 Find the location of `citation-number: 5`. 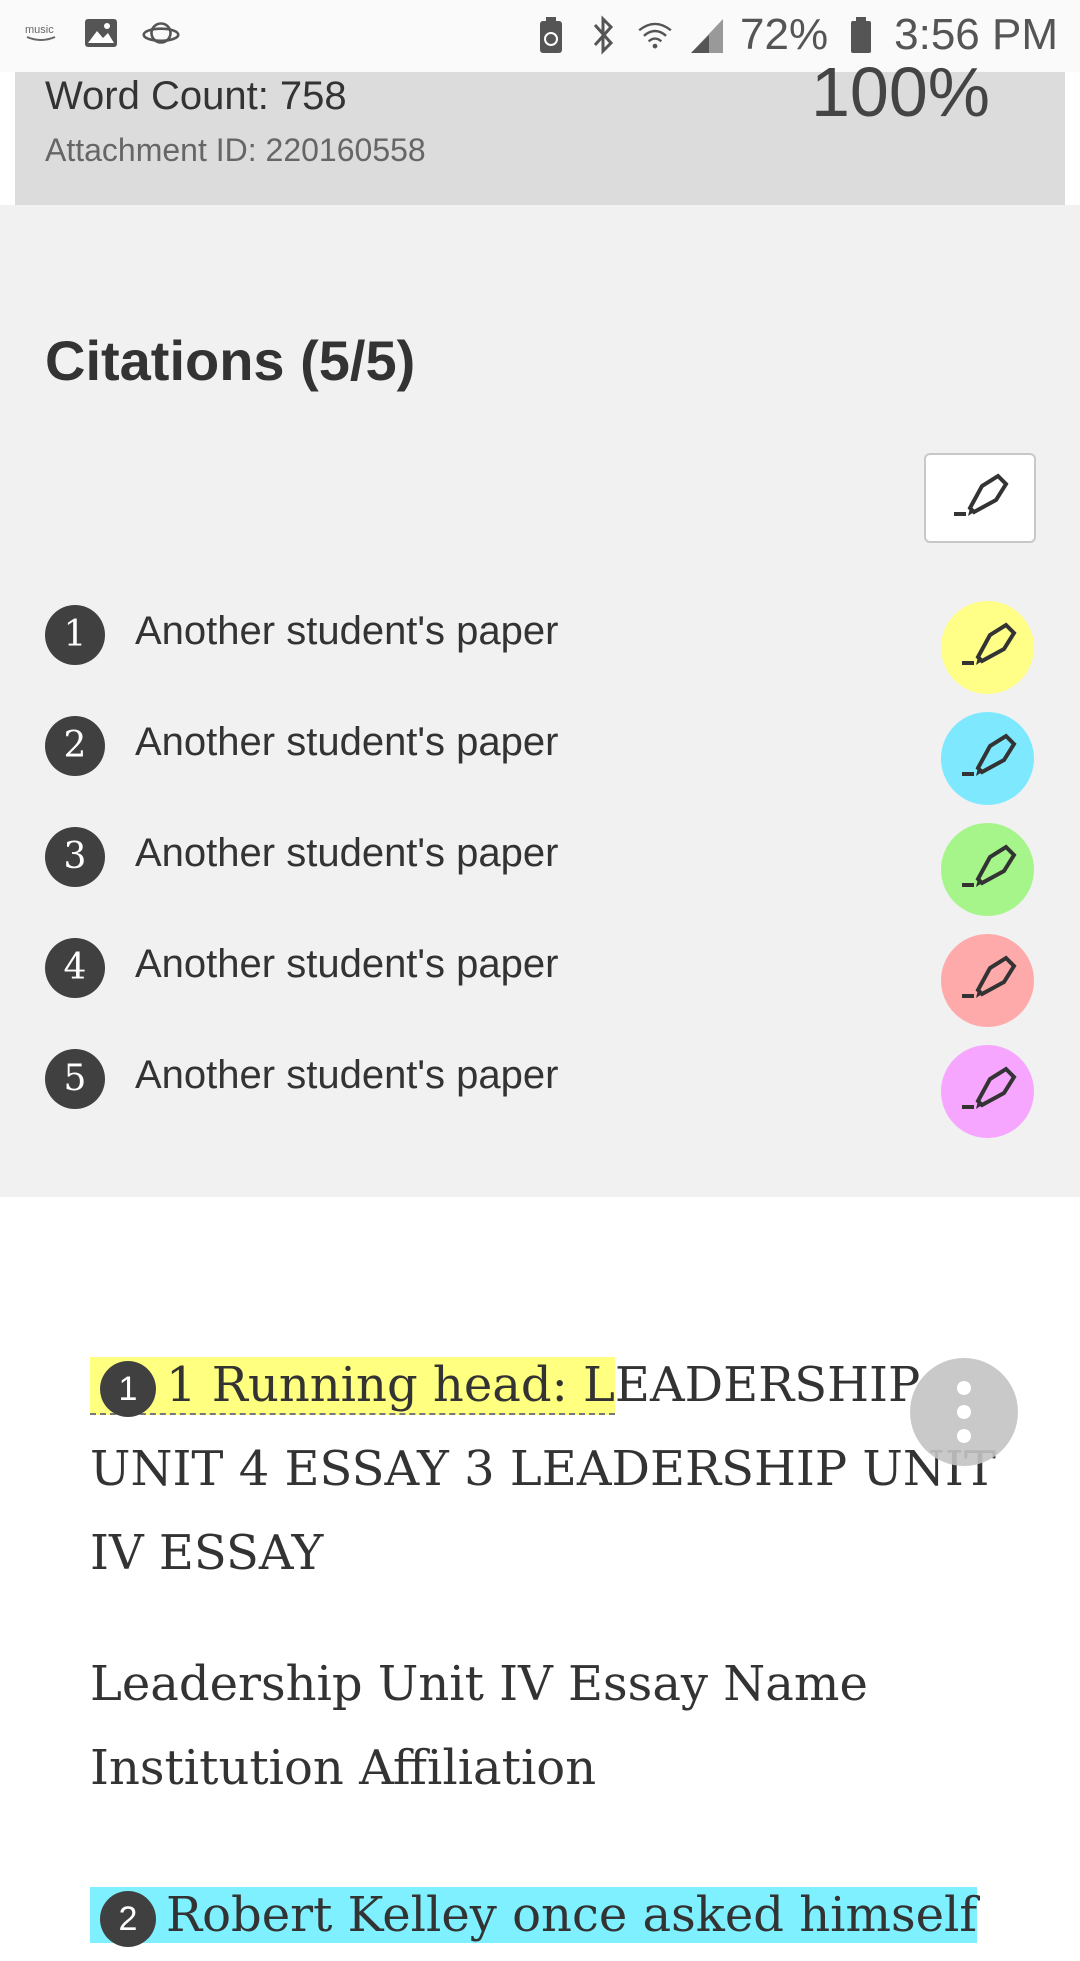

citation-number: 5 is located at coordinates (75, 1079).